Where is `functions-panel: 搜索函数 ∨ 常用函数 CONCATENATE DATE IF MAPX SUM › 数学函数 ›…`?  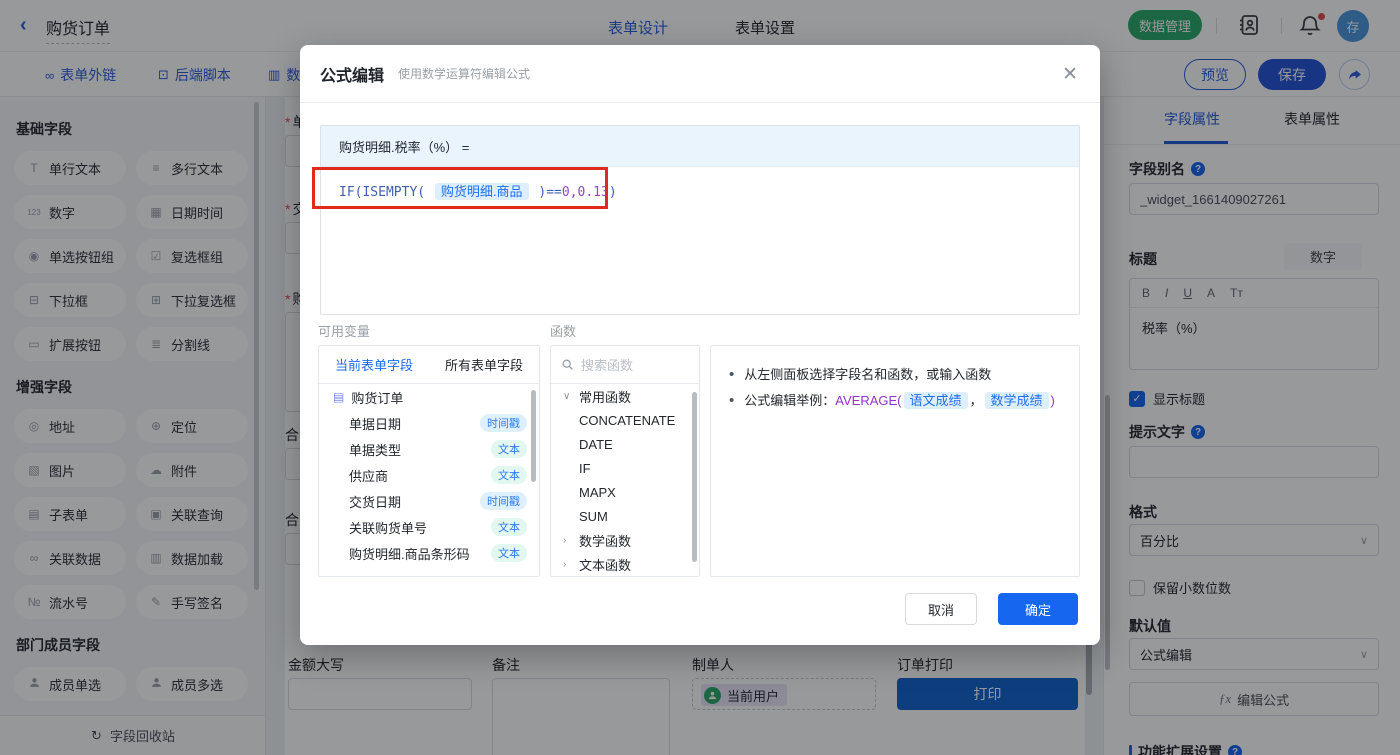 functions-panel: 搜索函数 ∨ 常用函数 CONCATENATE DATE IF MAPX SUM › 数学函数 ›… is located at coordinates (625, 461).